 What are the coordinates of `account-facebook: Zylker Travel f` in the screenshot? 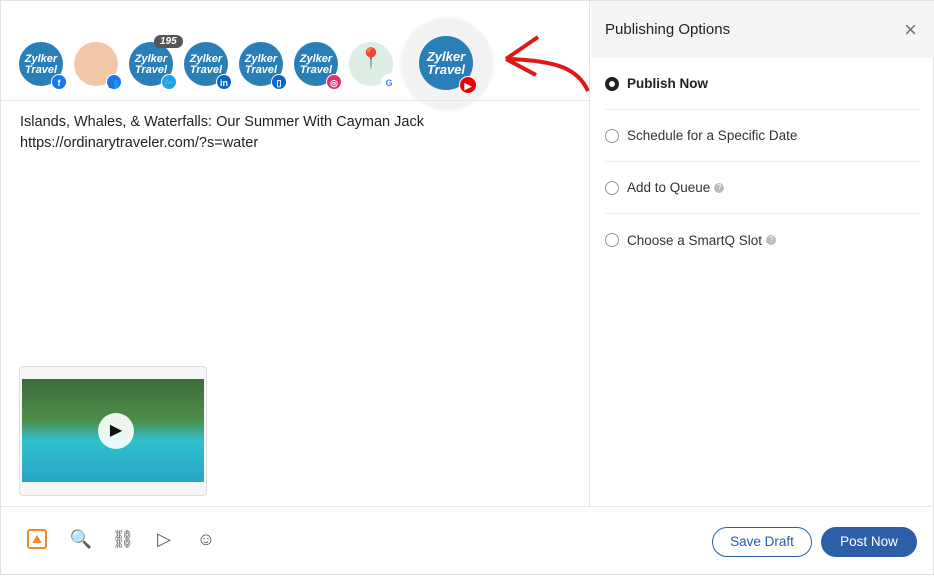 It's located at (43, 66).